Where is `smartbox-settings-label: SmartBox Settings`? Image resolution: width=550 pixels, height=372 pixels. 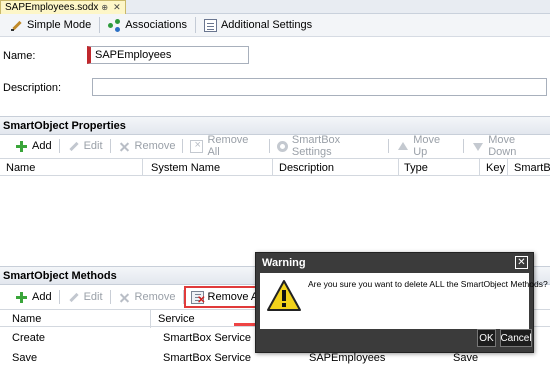
smartbox-settings-label: SmartBox Settings is located at coordinates (316, 146).